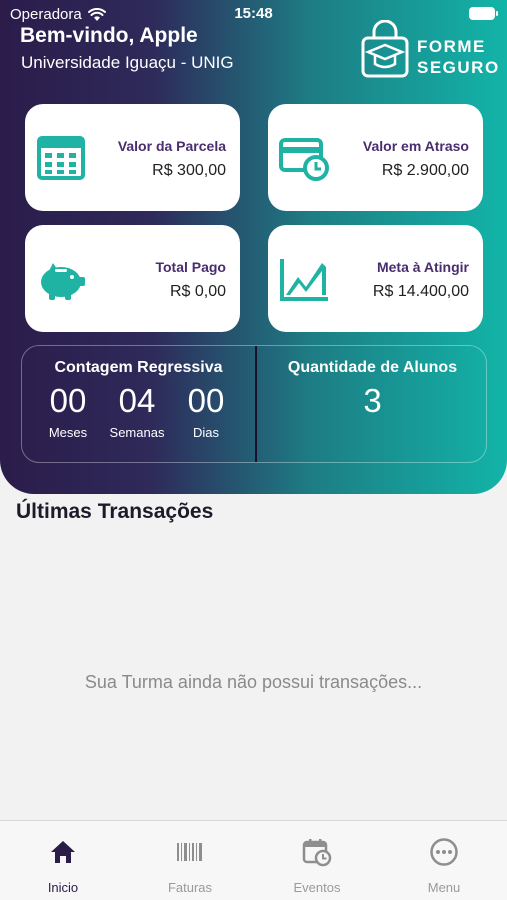 Image resolution: width=507 pixels, height=900 pixels. Describe the element at coordinates (68, 432) in the screenshot. I see `countdown-label: Meses` at that location.